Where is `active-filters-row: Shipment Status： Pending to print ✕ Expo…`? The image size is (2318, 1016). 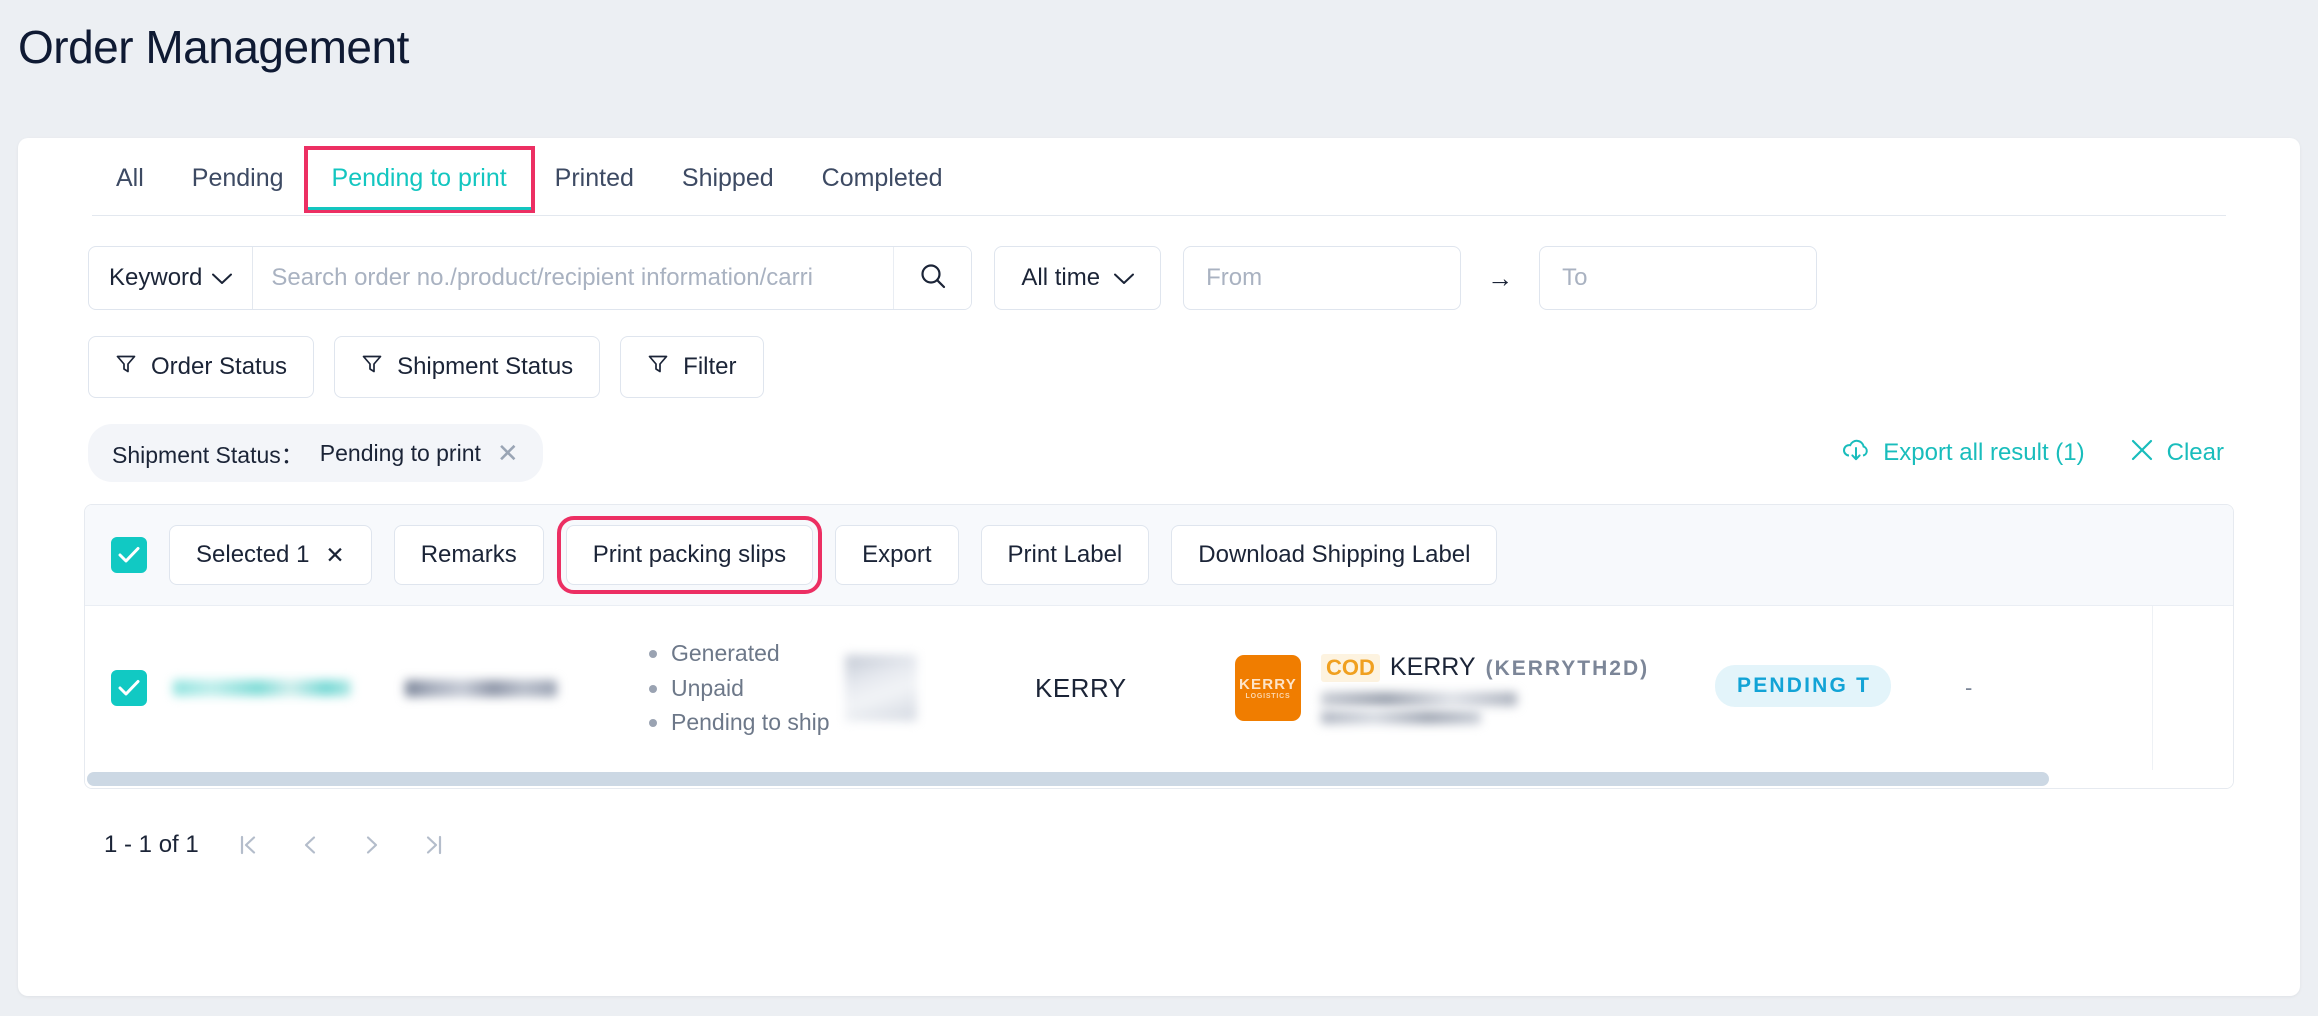 active-filters-row: Shipment Status： Pending to print ✕ Expo… is located at coordinates (1159, 453).